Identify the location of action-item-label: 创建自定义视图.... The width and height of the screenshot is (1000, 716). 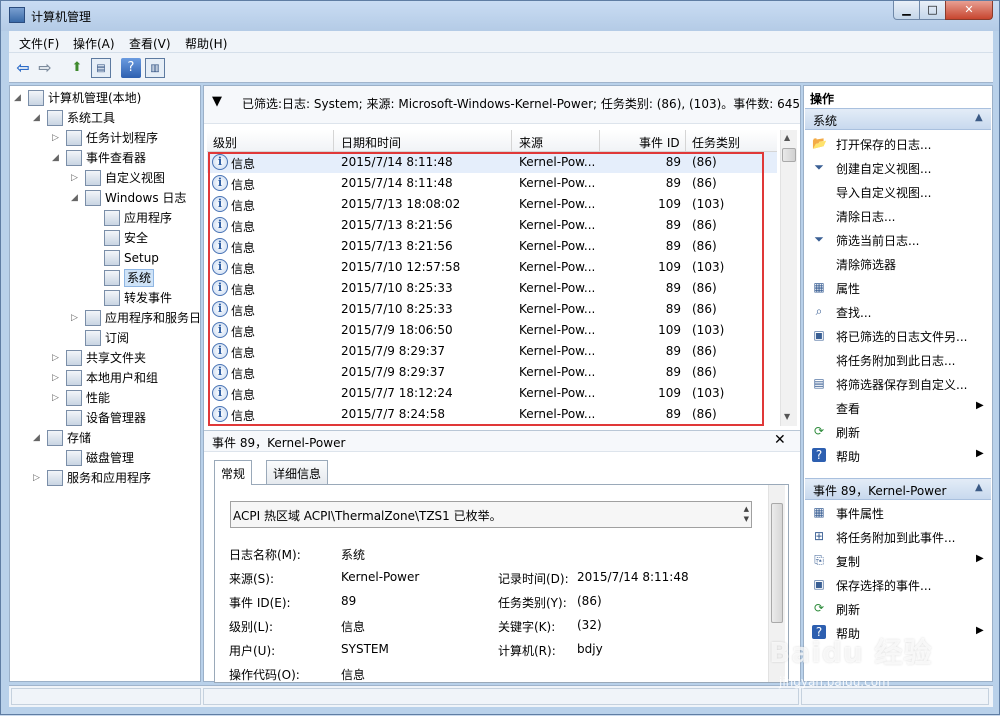
(884, 169).